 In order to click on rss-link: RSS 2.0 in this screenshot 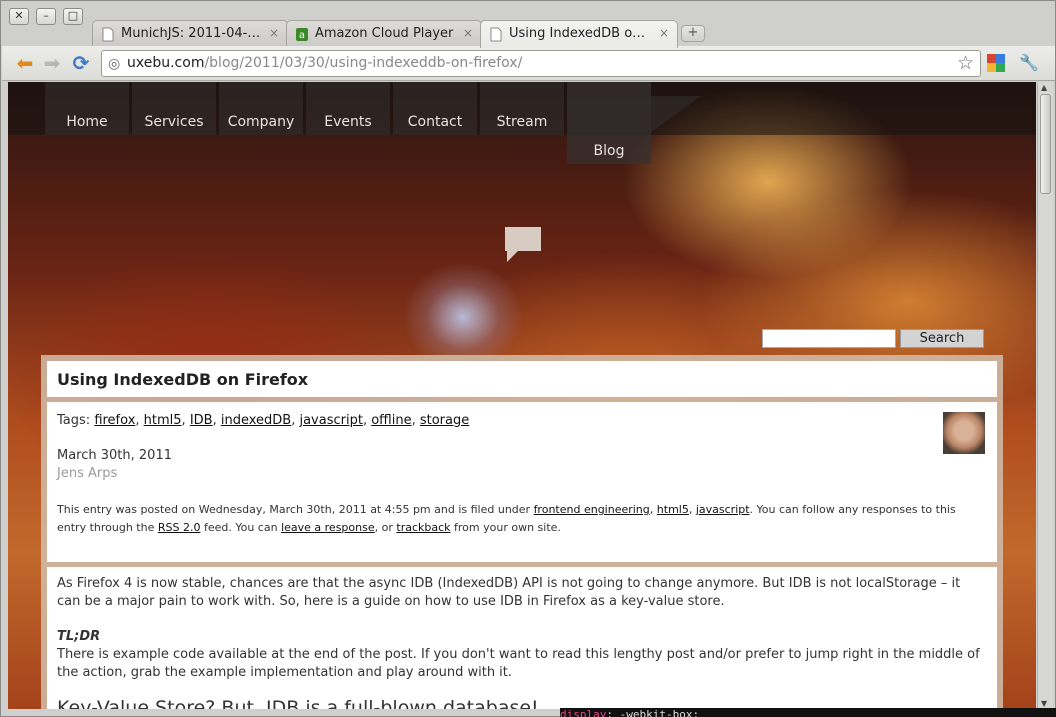, I will do `click(179, 527)`.